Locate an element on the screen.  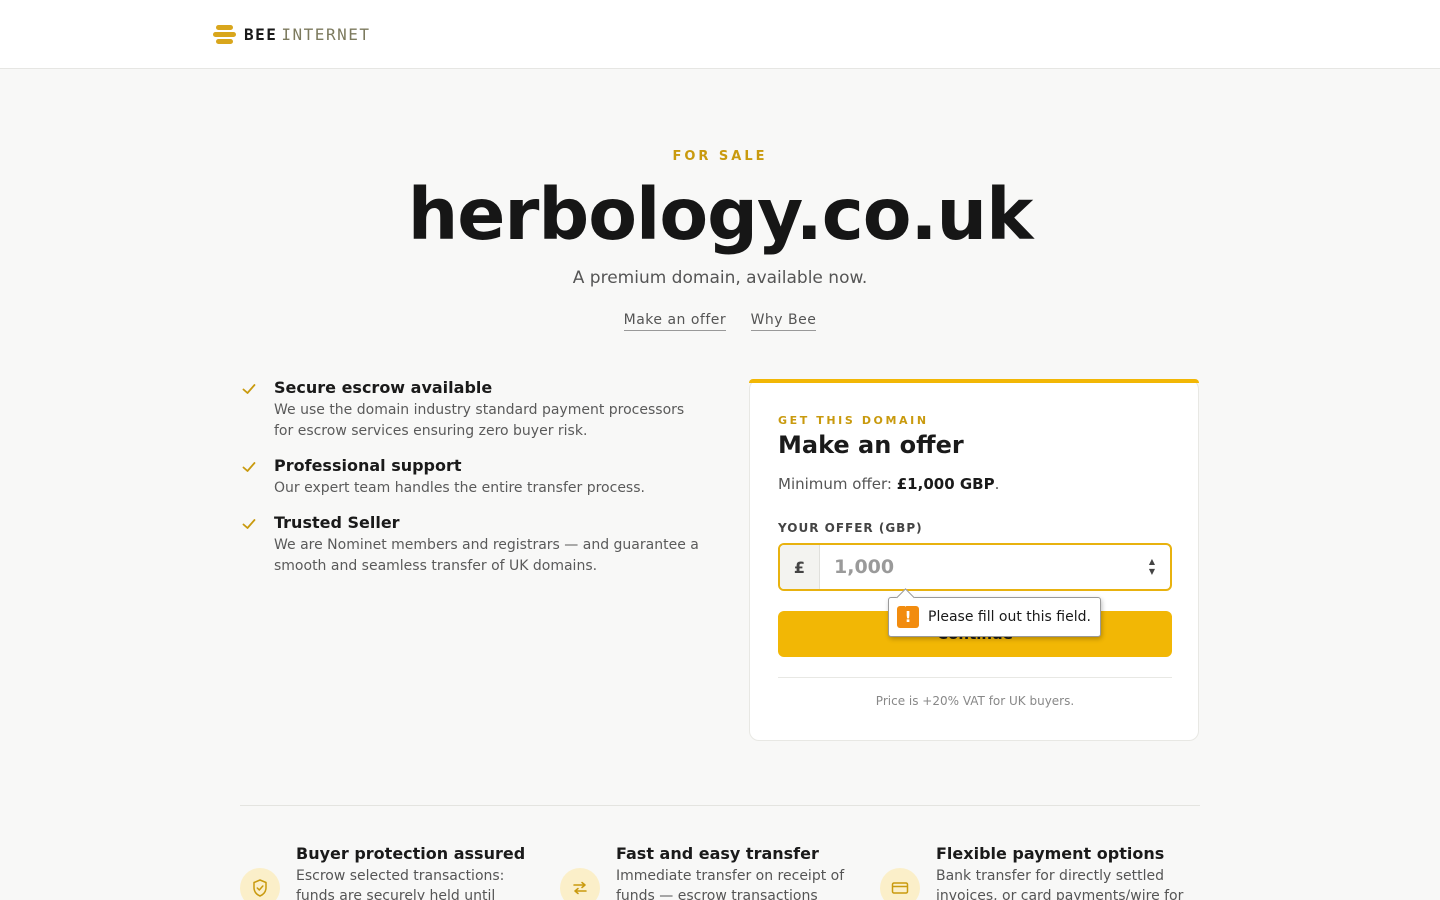
benefit-title: Flexible payment options is located at coordinates (1050, 853).